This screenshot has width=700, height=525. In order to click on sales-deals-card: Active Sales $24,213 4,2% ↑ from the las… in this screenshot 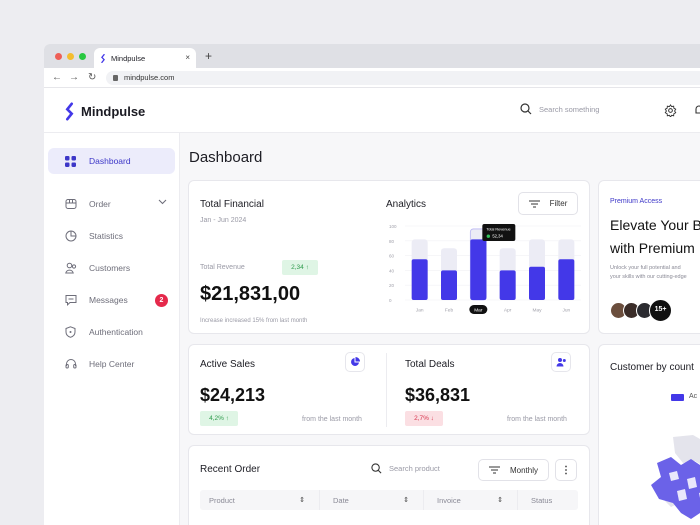, I will do `click(389, 389)`.